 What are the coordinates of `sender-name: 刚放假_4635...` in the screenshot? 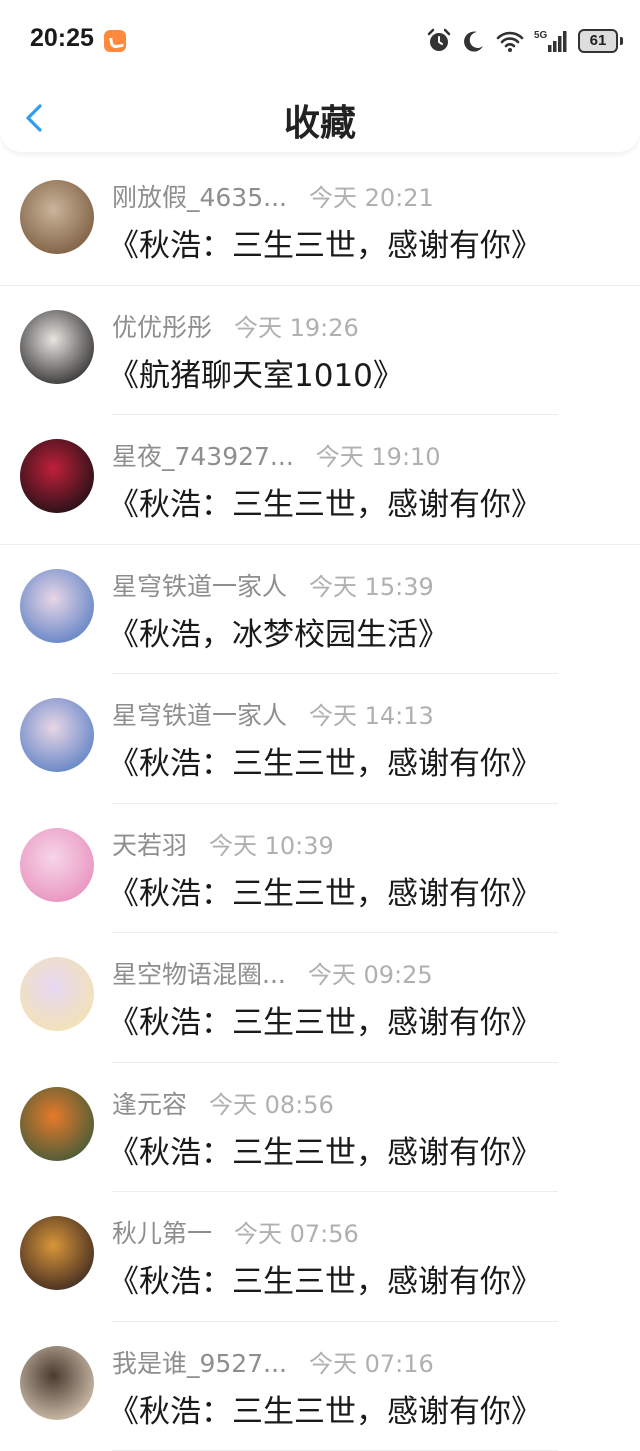 It's located at (199, 196).